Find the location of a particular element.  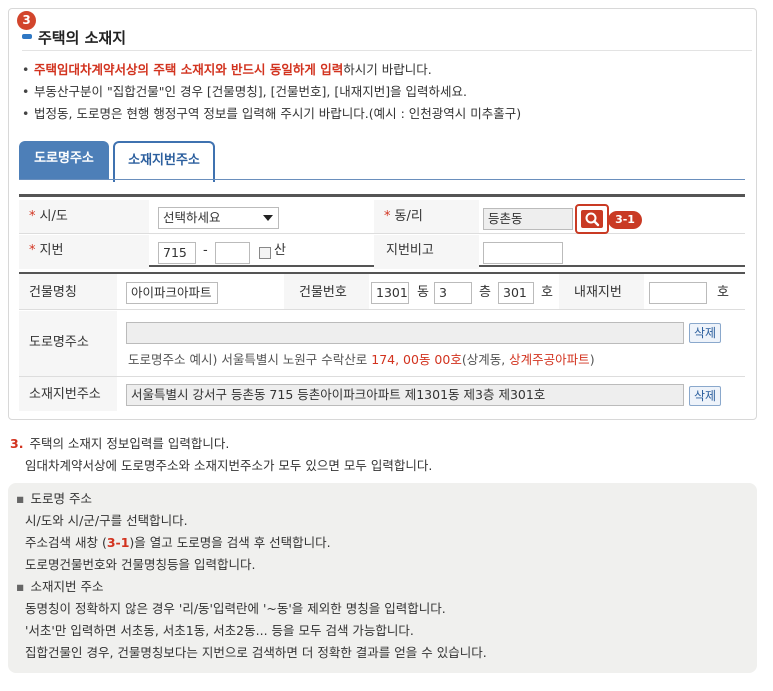

lot-search-form: * 시/도 선택하세요 * 동/리 등촌동 3-1 * 지번 715 - 산 지번비고 is located at coordinates (382, 231).